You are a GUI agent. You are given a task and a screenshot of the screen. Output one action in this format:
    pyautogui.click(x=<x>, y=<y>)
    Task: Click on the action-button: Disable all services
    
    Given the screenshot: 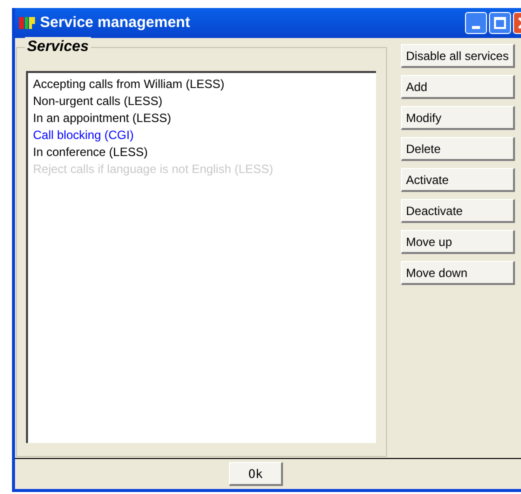 What is the action you would take?
    pyautogui.click(x=458, y=56)
    